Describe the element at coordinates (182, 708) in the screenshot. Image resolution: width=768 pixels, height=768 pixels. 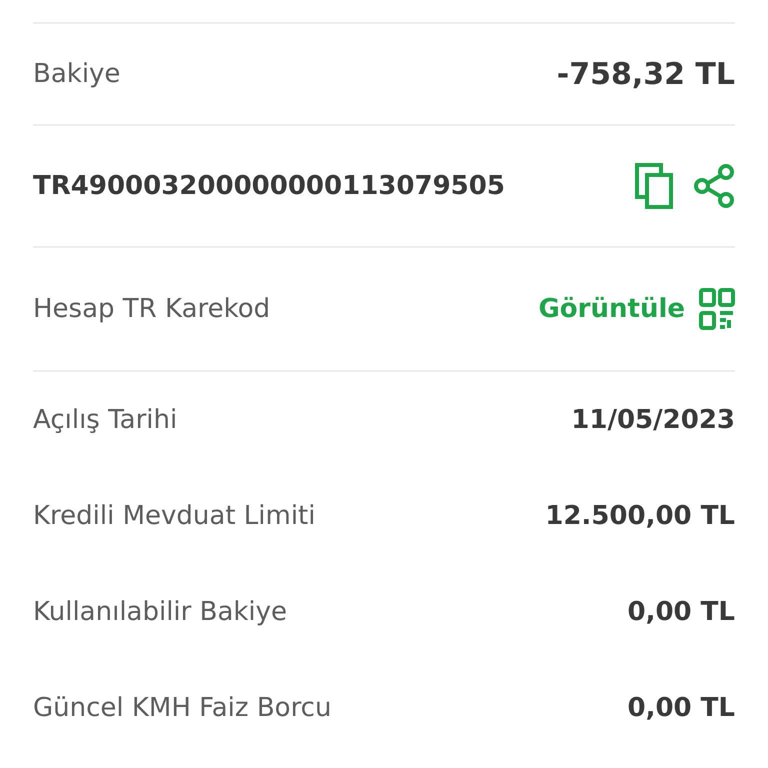
I see `detail-label: Güncel KMH Faiz Borcu` at that location.